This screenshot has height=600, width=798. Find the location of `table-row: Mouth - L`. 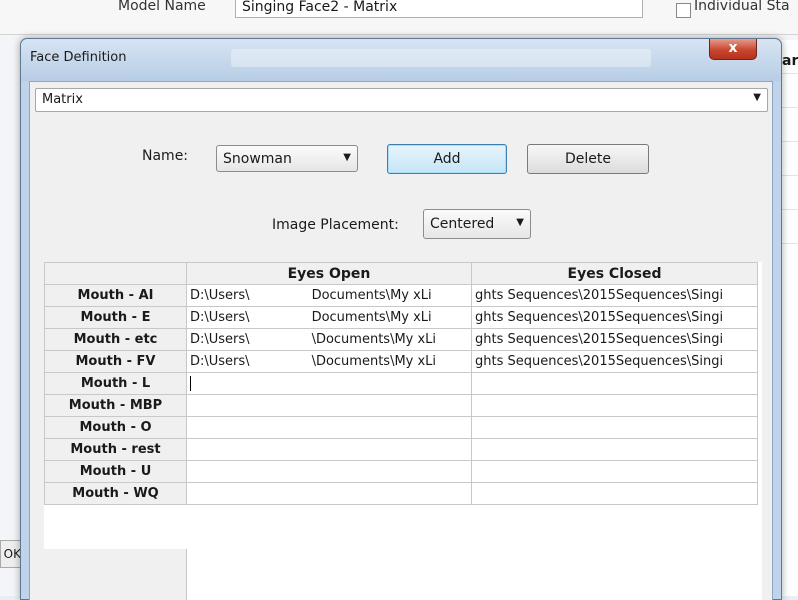

table-row: Mouth - L is located at coordinates (401, 383).